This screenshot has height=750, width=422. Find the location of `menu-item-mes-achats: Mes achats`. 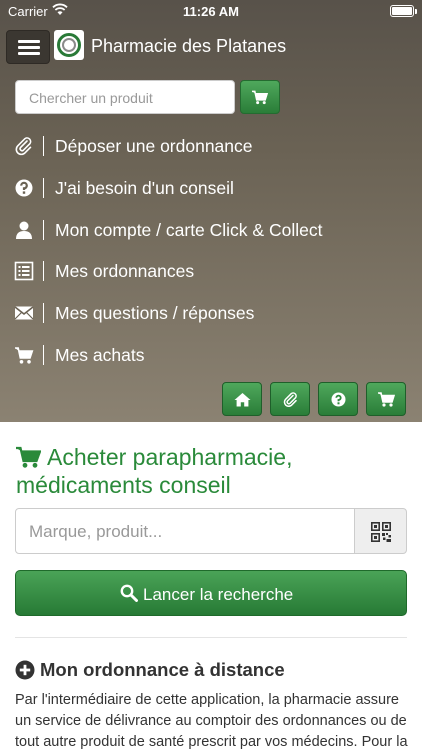

menu-item-mes-achats: Mes achats is located at coordinates (211, 355).